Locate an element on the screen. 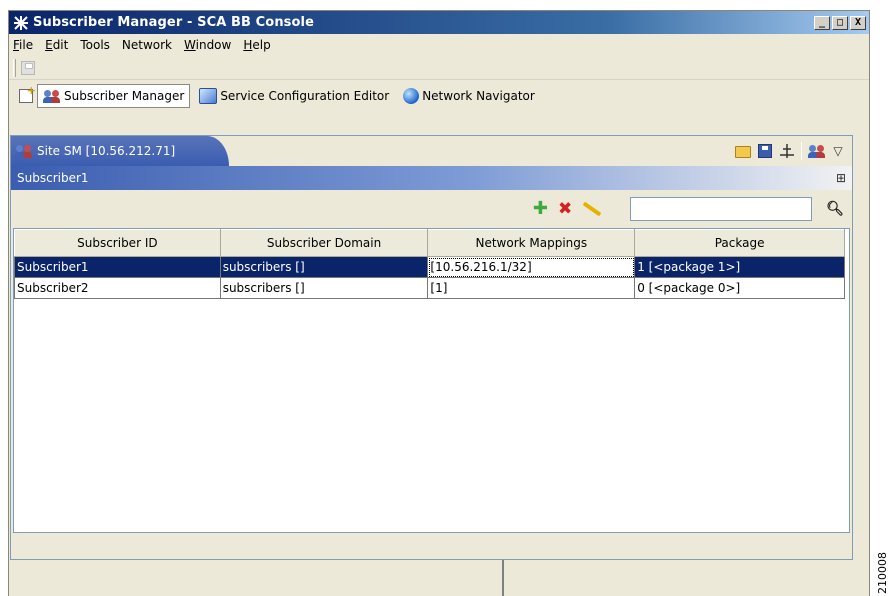 Image resolution: width=893 pixels, height=596 pixels. column-header: Network Mappings is located at coordinates (531, 243).